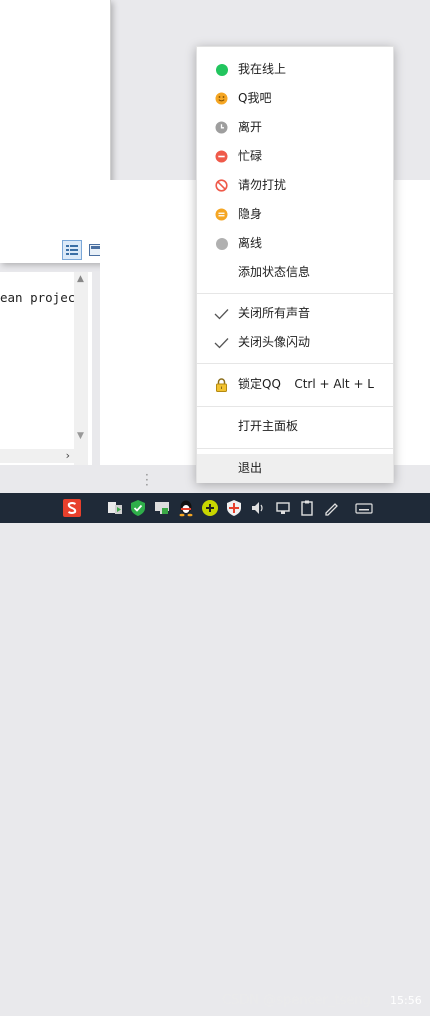 The width and height of the screenshot is (430, 1016). What do you see at coordinates (295, 127) in the screenshot?
I see `menu-item-away: 离开` at bounding box center [295, 127].